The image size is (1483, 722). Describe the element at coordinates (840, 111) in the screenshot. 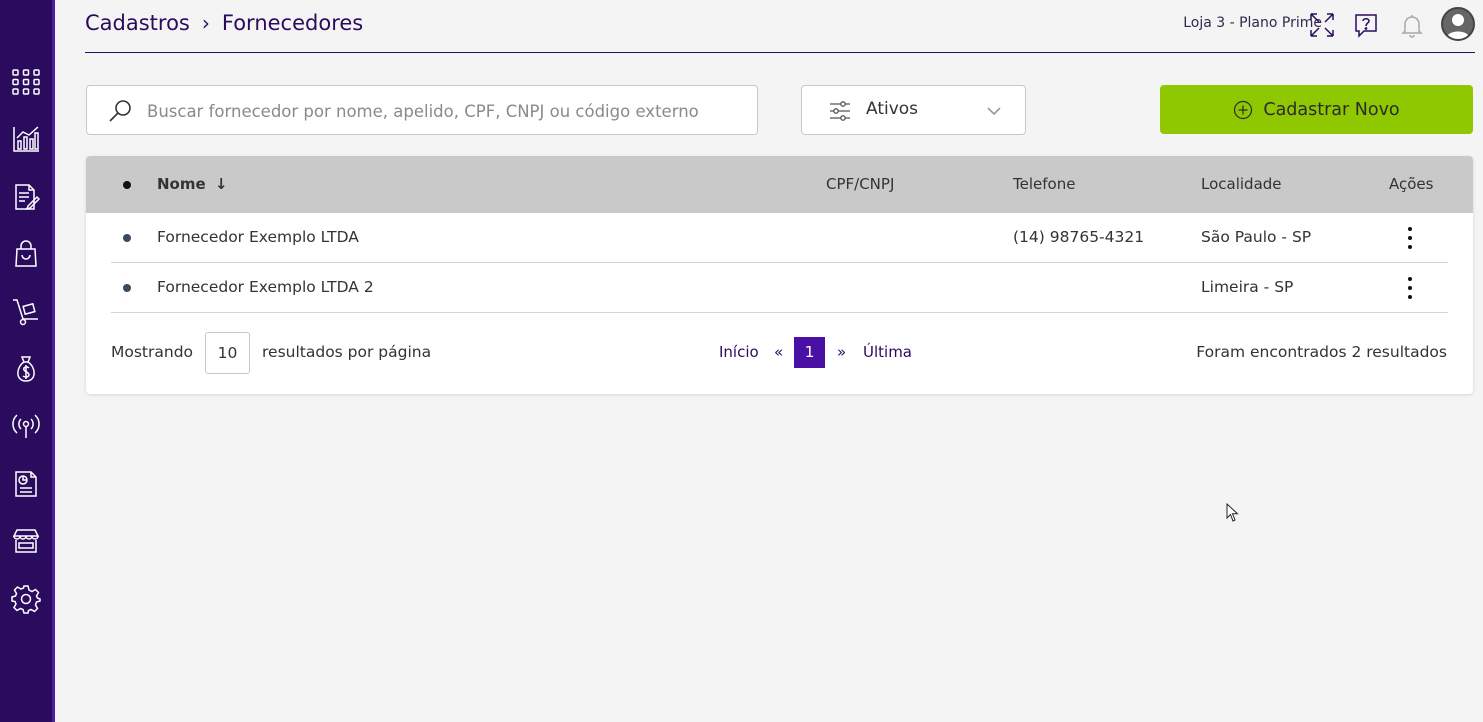

I see `filter-sliders-icon` at that location.